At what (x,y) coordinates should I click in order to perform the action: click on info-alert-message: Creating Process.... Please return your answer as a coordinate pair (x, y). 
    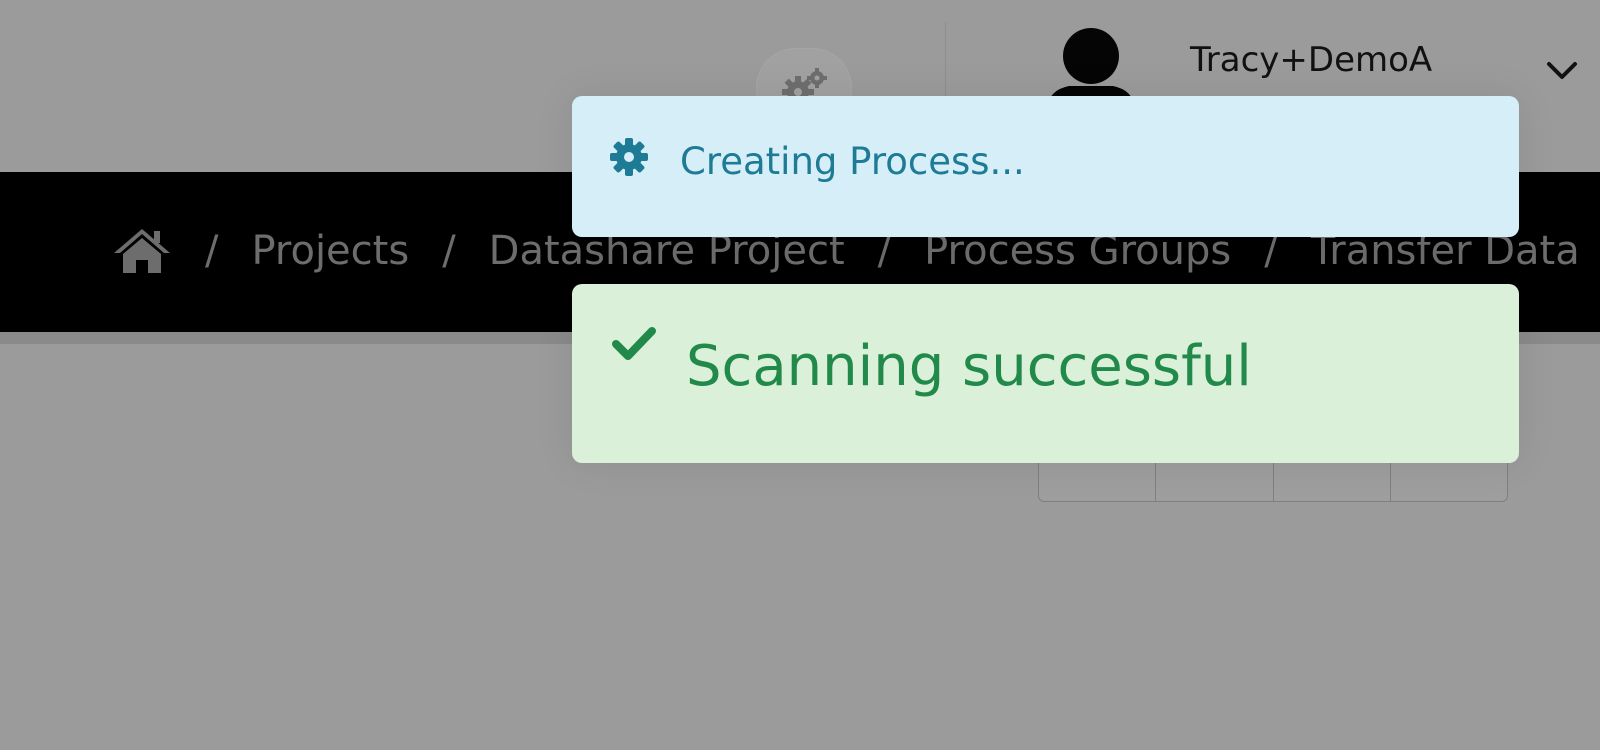
    Looking at the image, I should click on (852, 161).